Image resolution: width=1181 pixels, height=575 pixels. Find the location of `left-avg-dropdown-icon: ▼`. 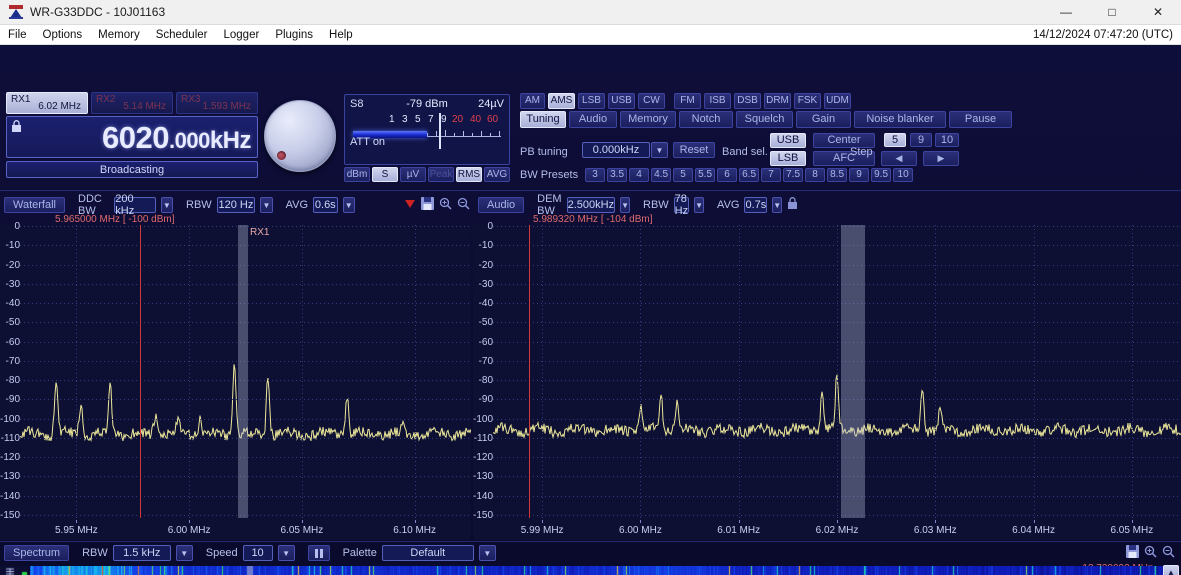

left-avg-dropdown-icon: ▼ is located at coordinates (349, 205).